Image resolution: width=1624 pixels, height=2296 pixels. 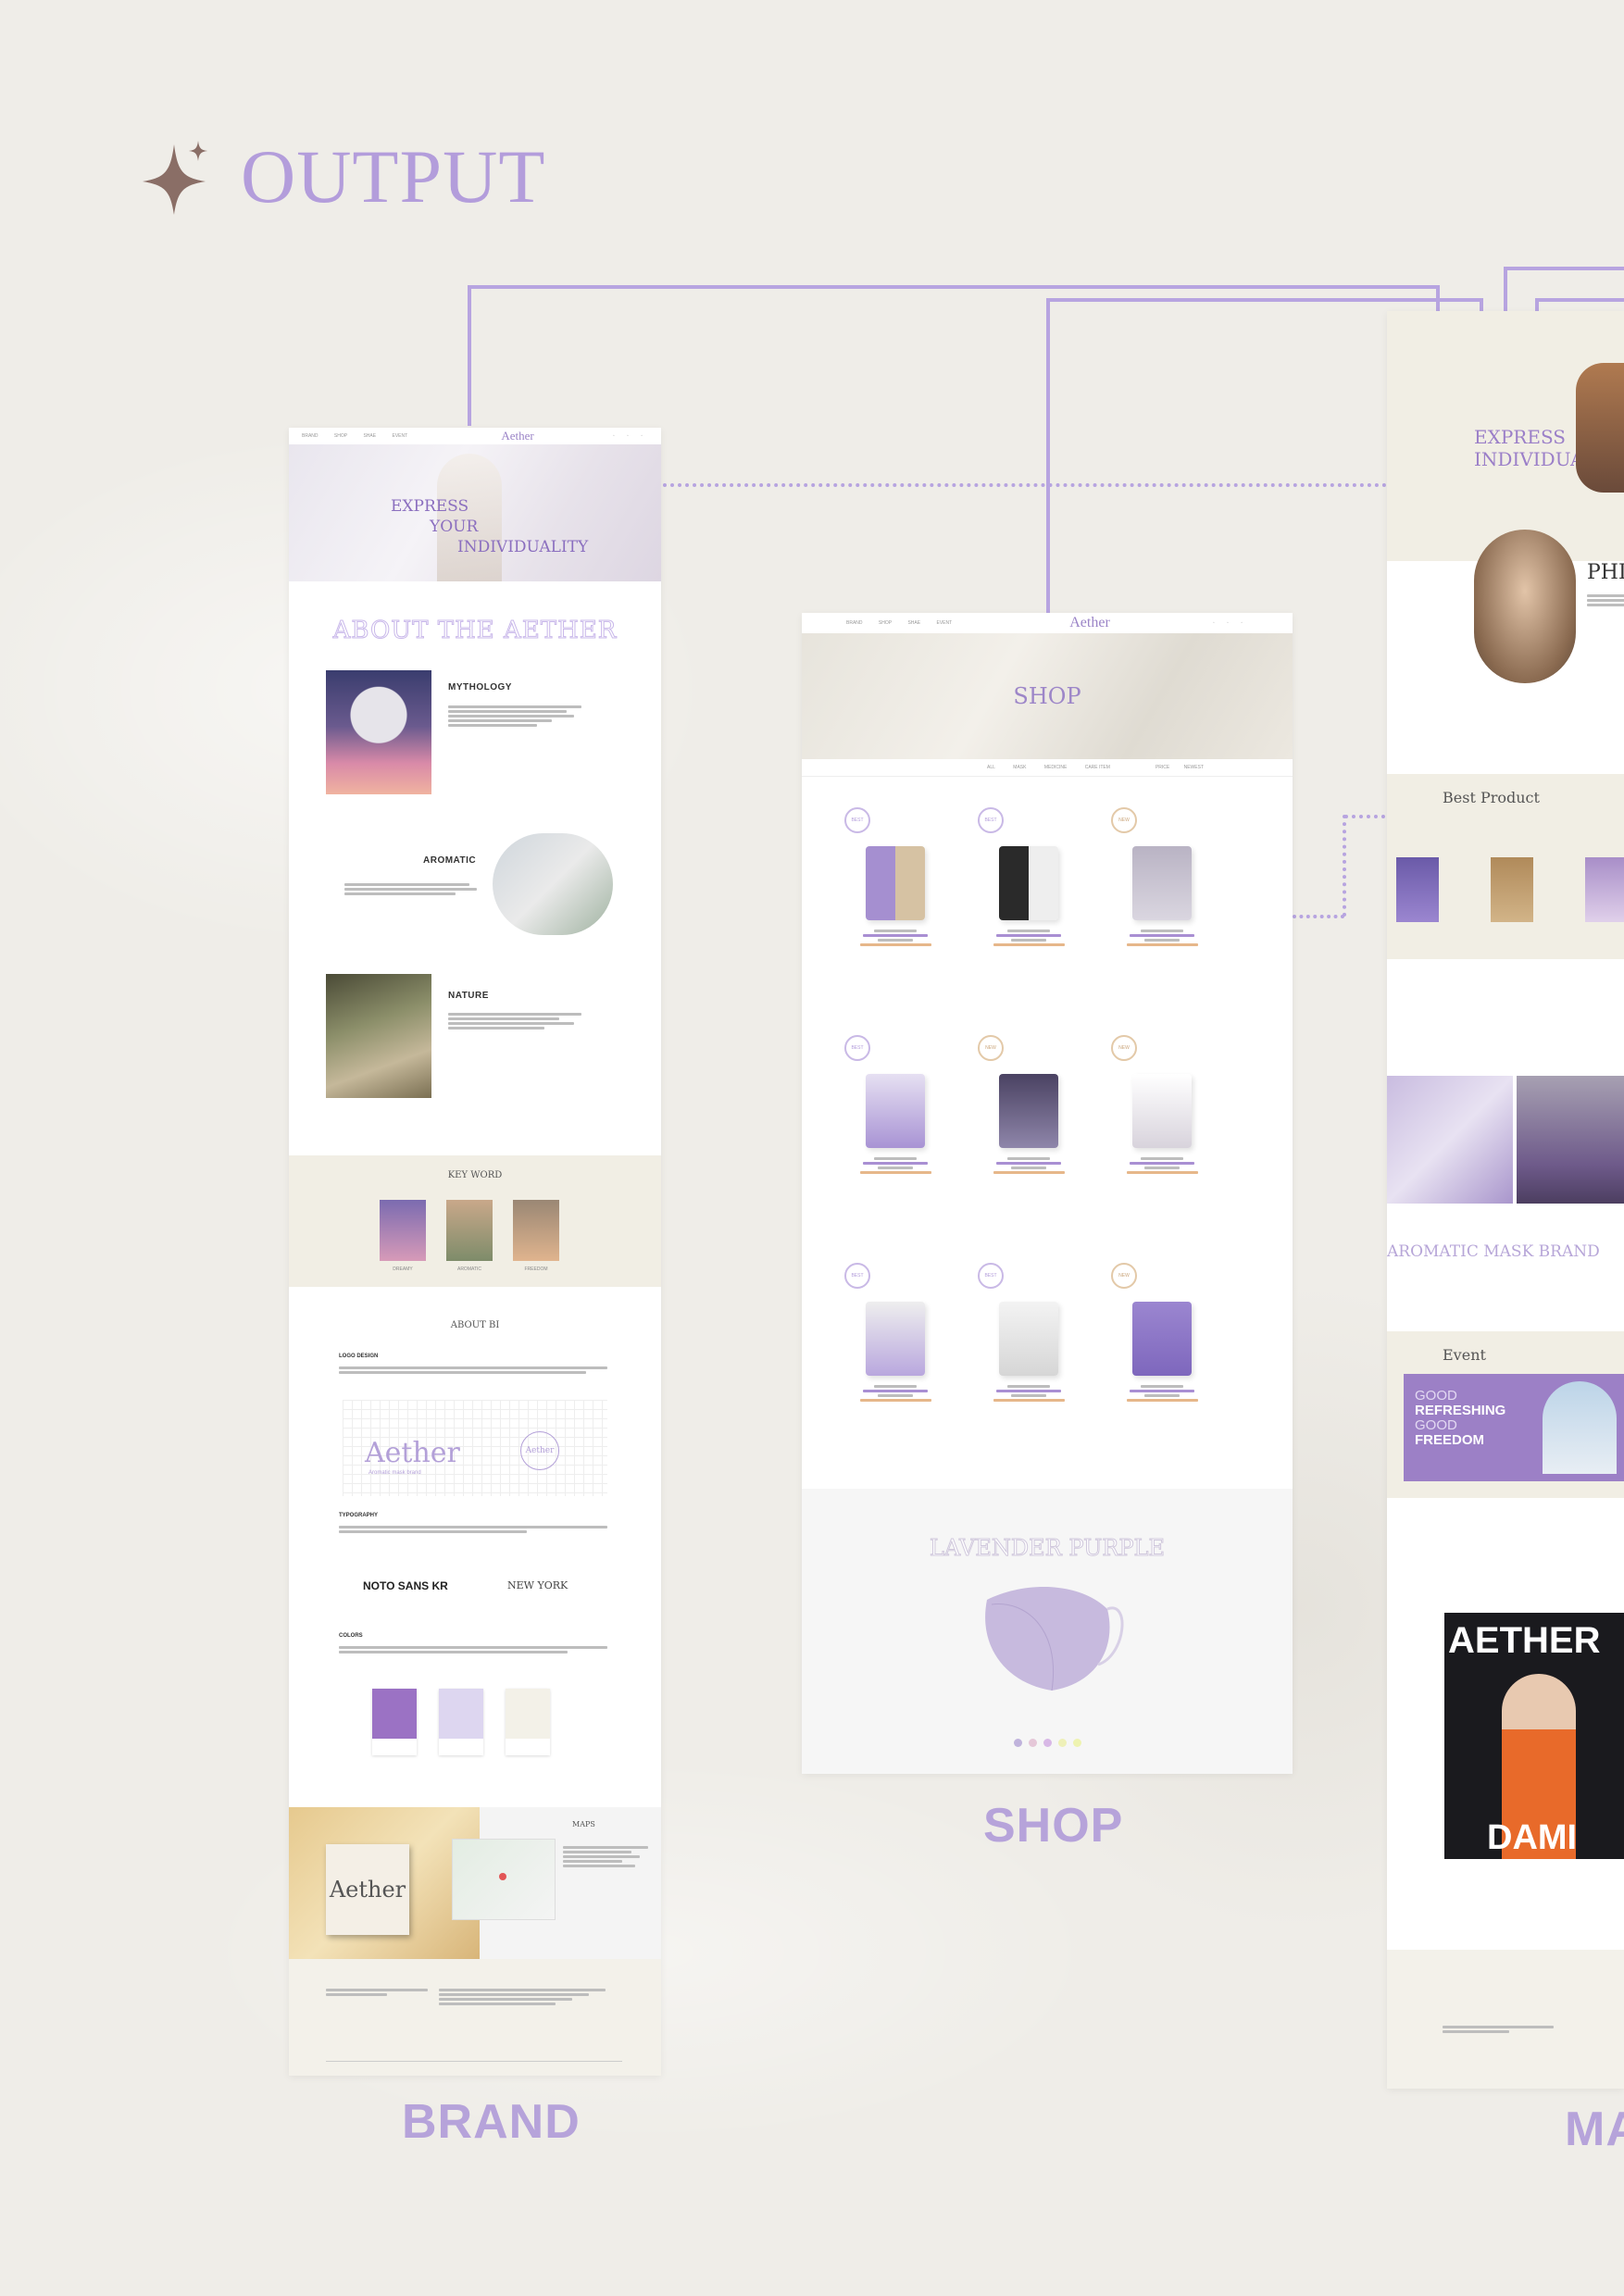 What do you see at coordinates (1493, 1251) in the screenshot?
I see `brand-banner-text: AROMATIC MASK BRAND` at bounding box center [1493, 1251].